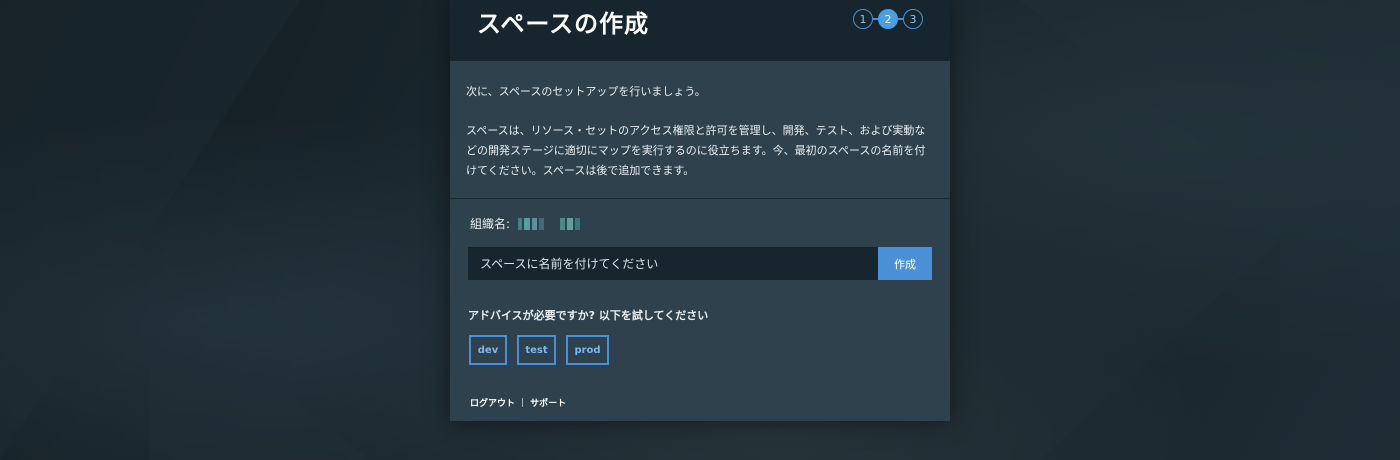  I want to click on step-3: 3, so click(913, 19).